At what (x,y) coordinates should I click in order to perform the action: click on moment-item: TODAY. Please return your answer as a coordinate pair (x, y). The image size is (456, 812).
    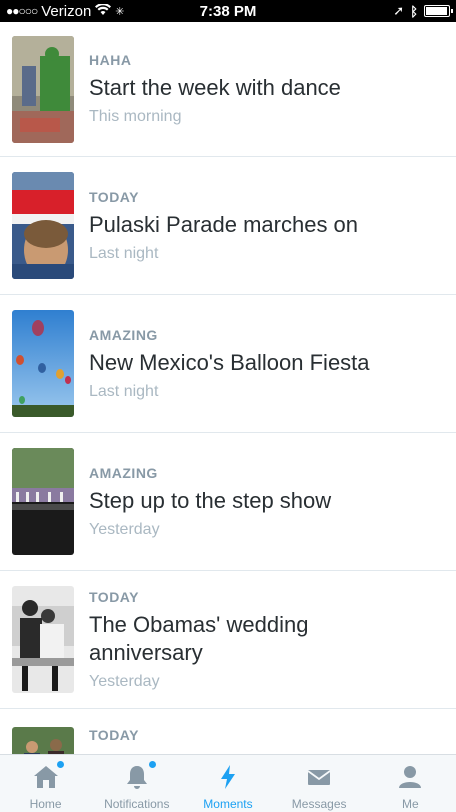
    Looking at the image, I should click on (228, 731).